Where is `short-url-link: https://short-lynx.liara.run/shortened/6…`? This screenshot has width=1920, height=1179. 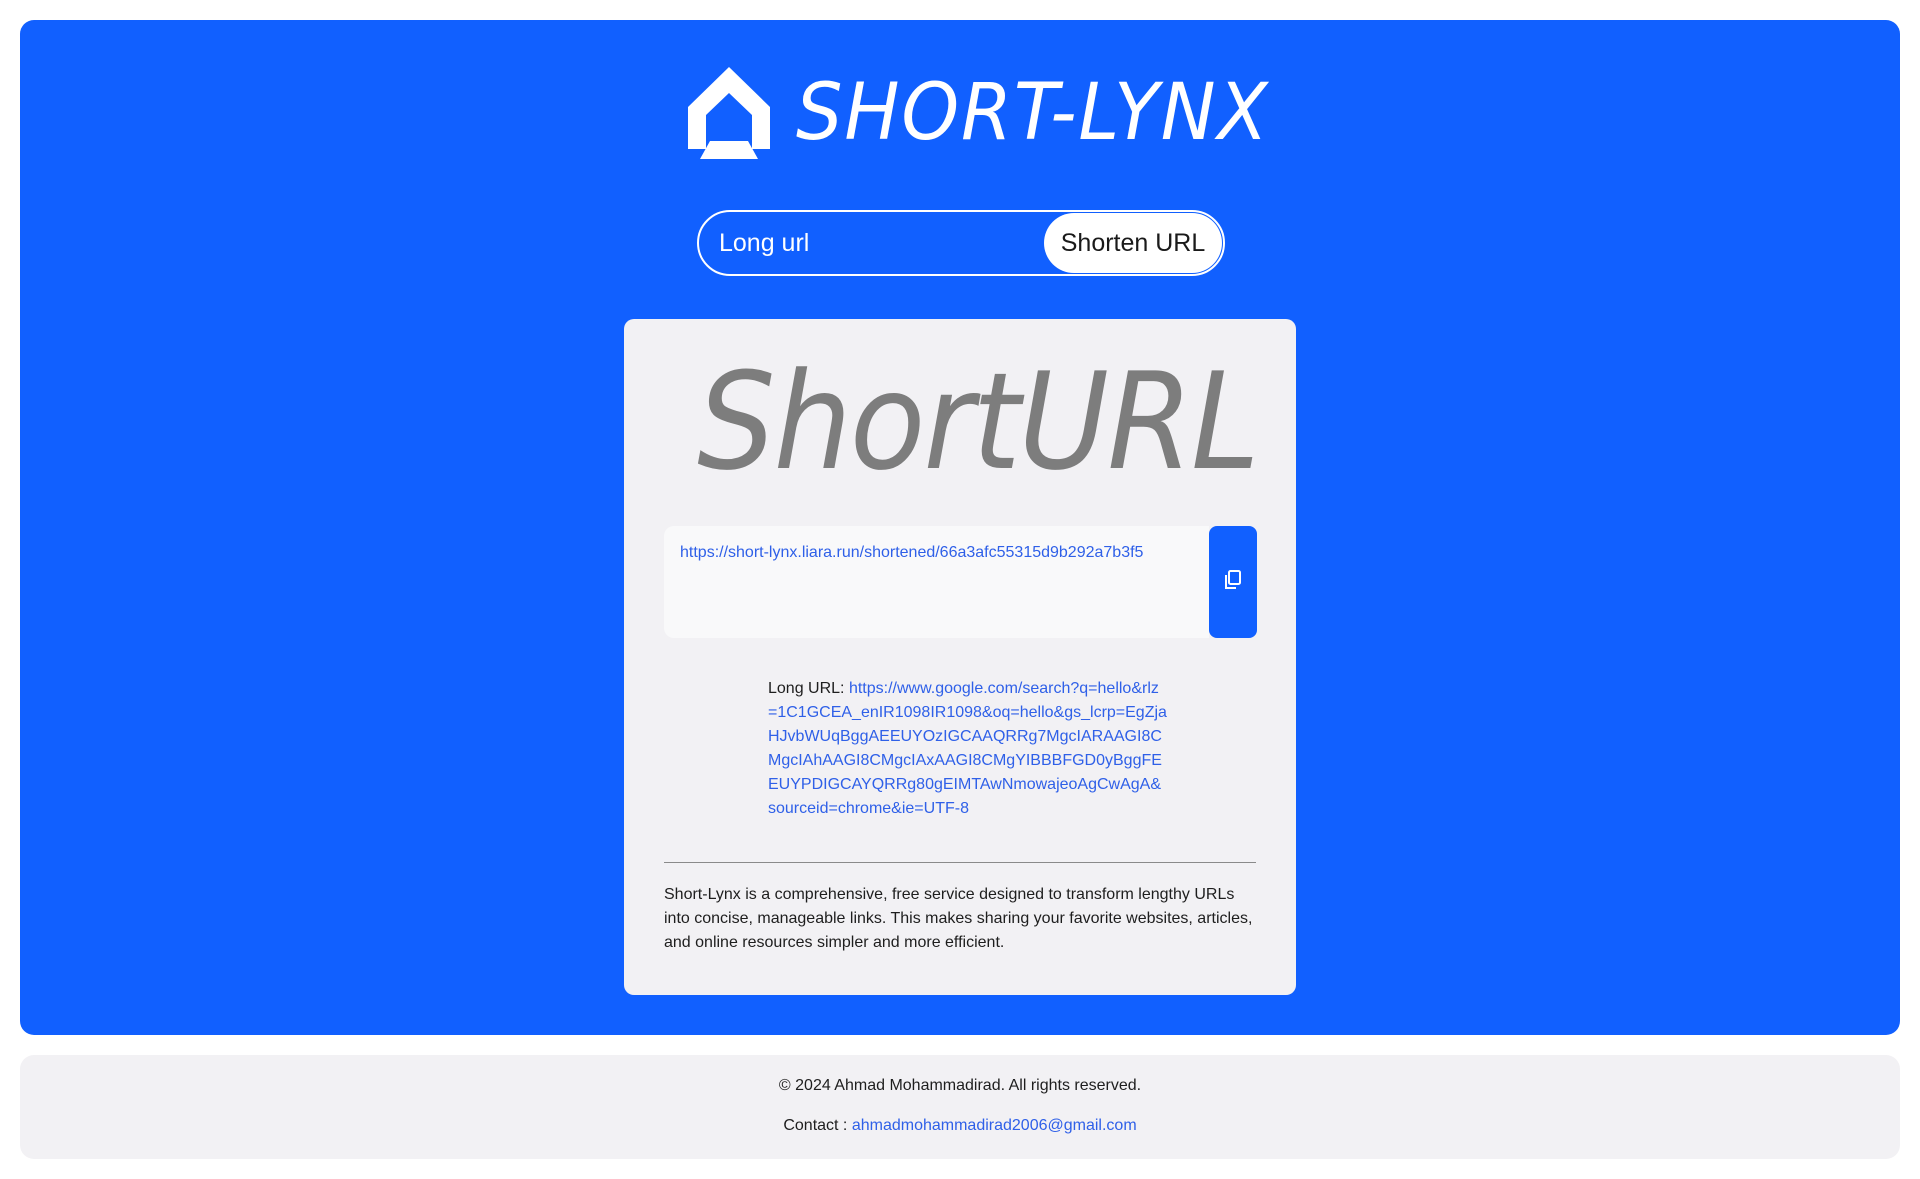
short-url-link: https://short-lynx.liara.run/shortened/6… is located at coordinates (911, 553).